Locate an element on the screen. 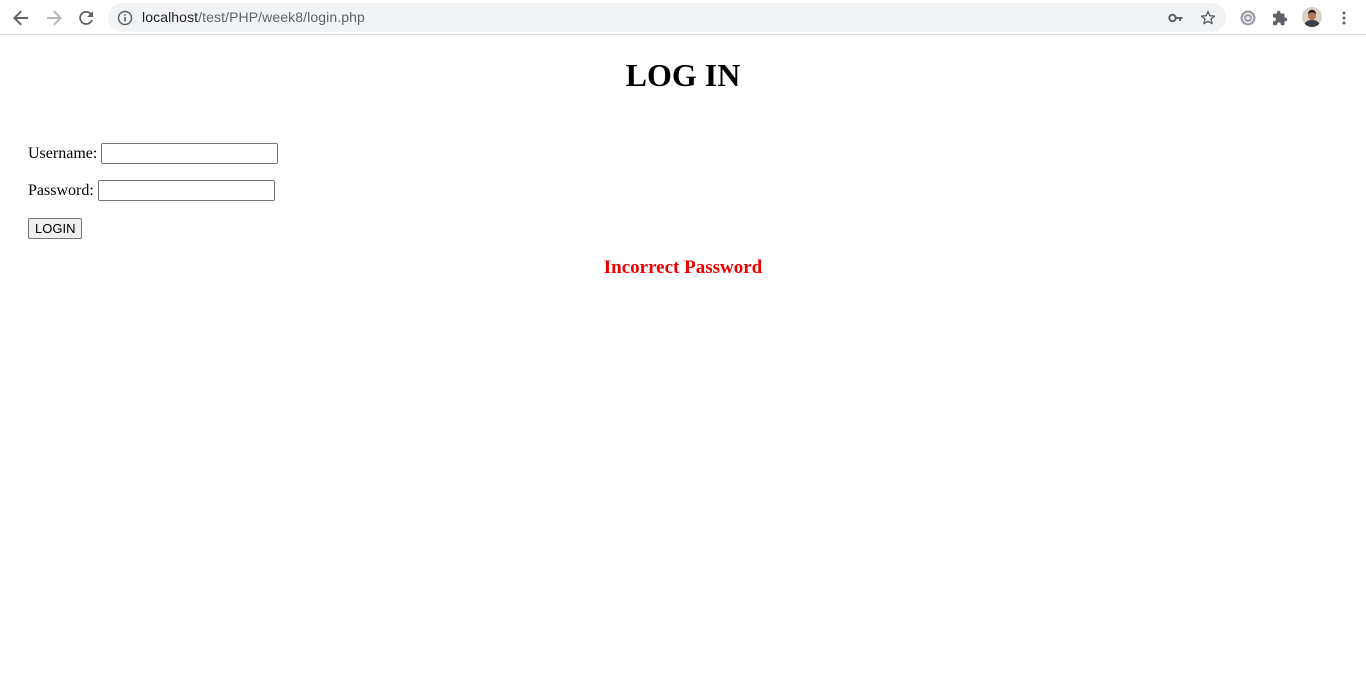 This screenshot has width=1366, height=675. puzzle-icon is located at coordinates (1280, 18).